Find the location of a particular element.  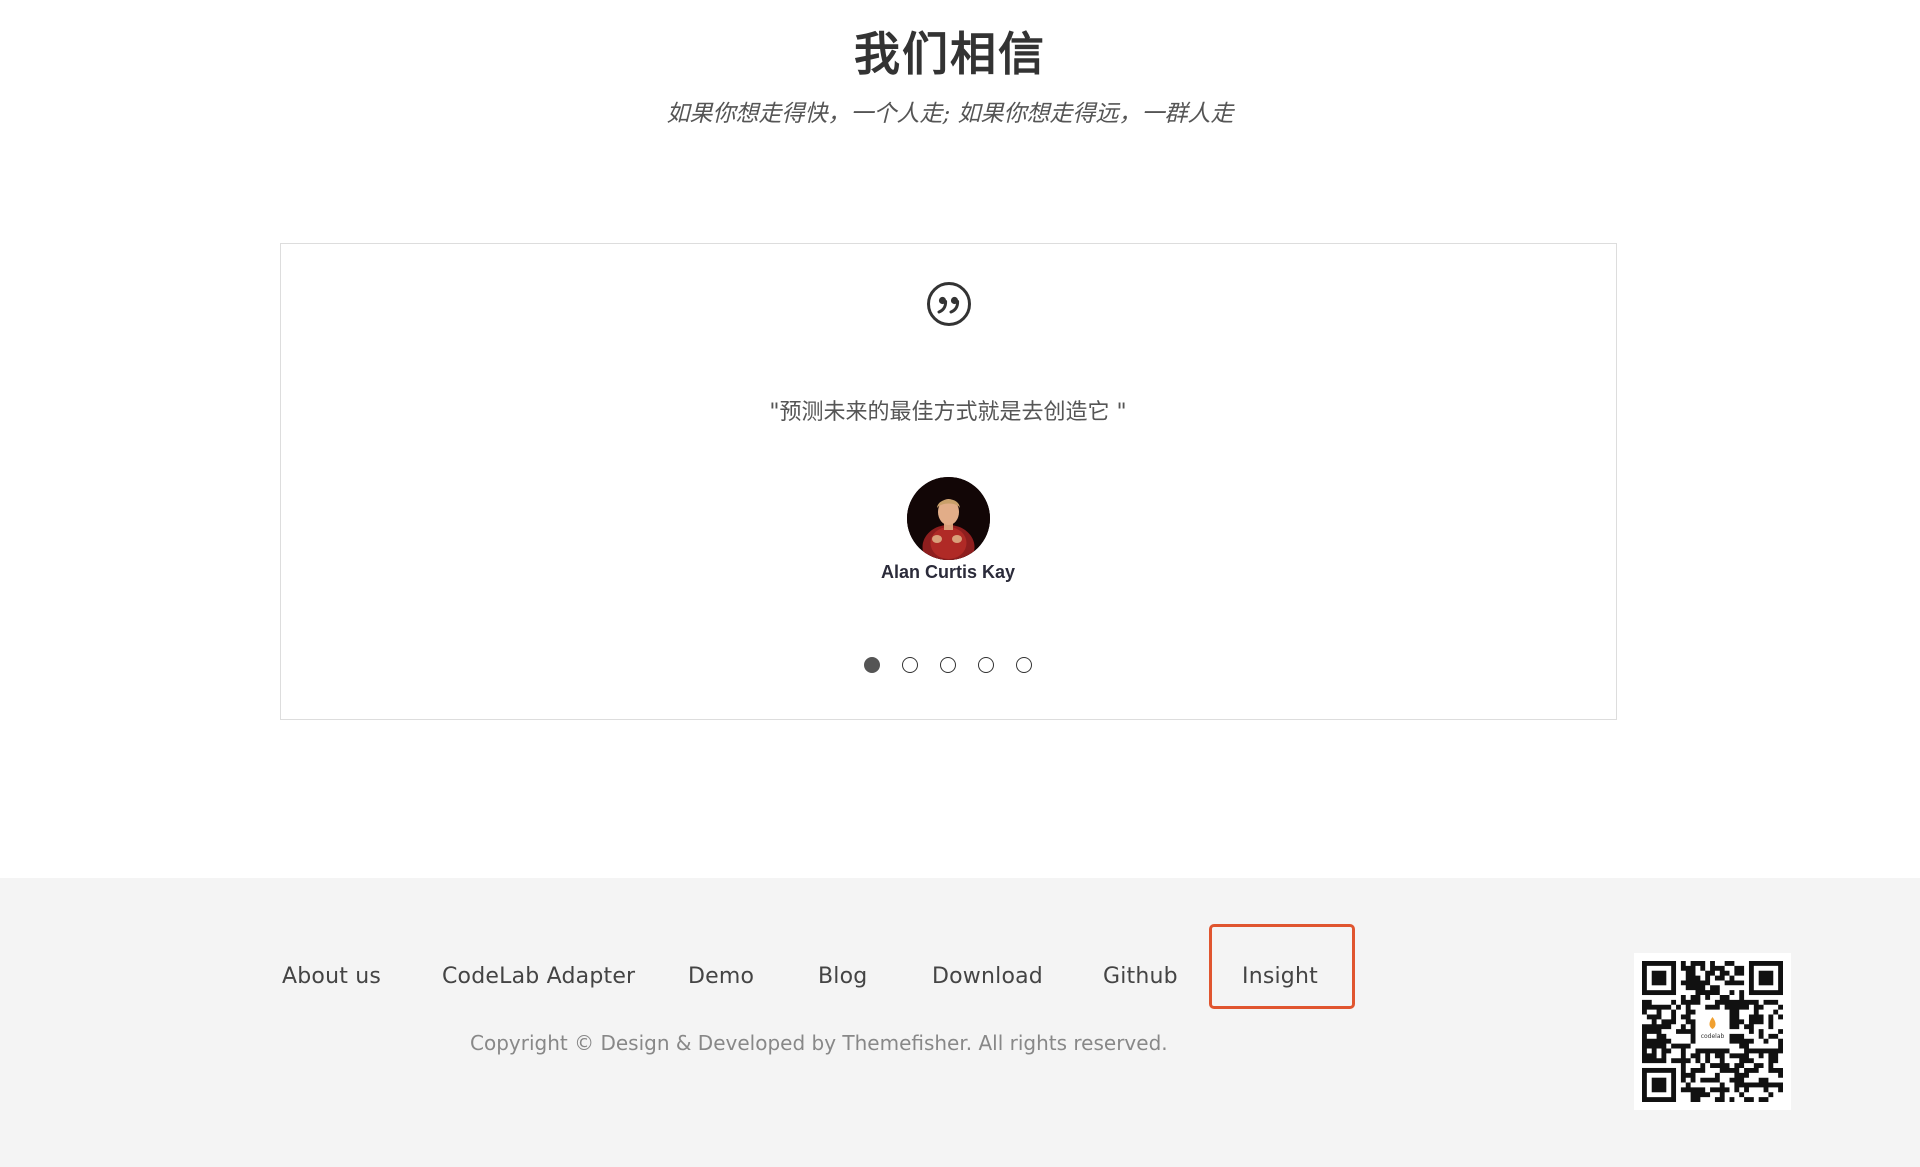

footer-link-blog: Blog is located at coordinates (842, 976).